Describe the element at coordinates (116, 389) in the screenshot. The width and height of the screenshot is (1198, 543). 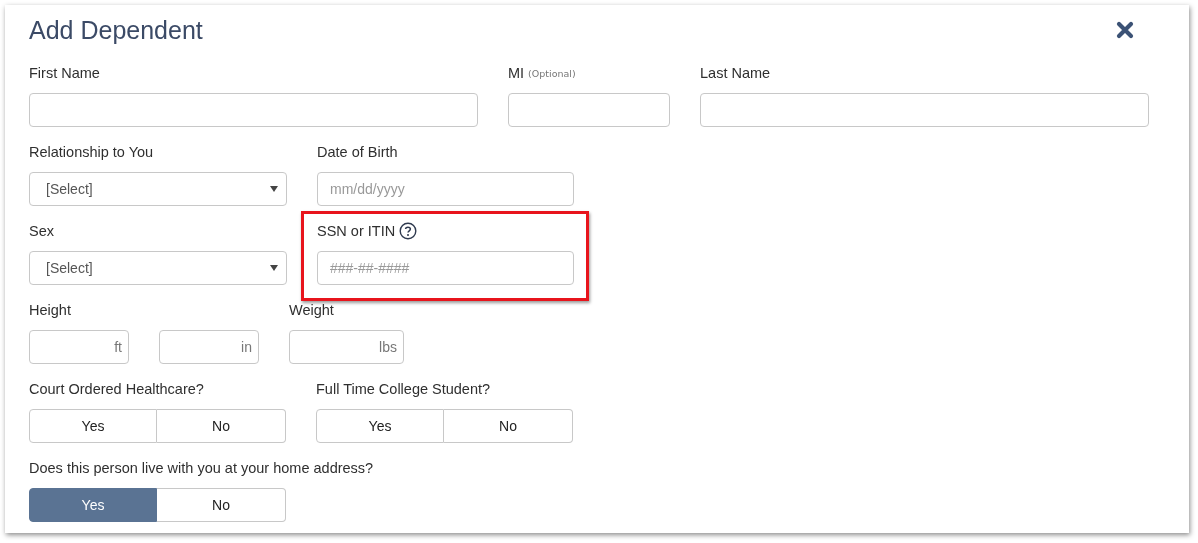
I see `field-label: Court Ordered Healthcare?` at that location.